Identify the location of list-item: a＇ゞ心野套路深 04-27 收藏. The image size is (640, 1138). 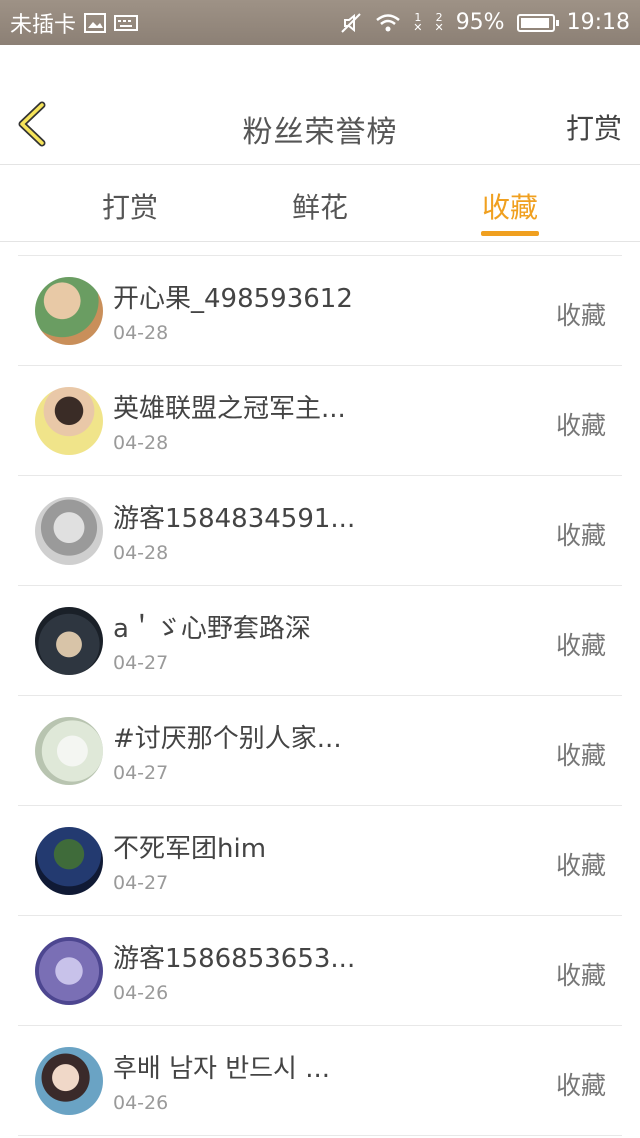
(320, 641).